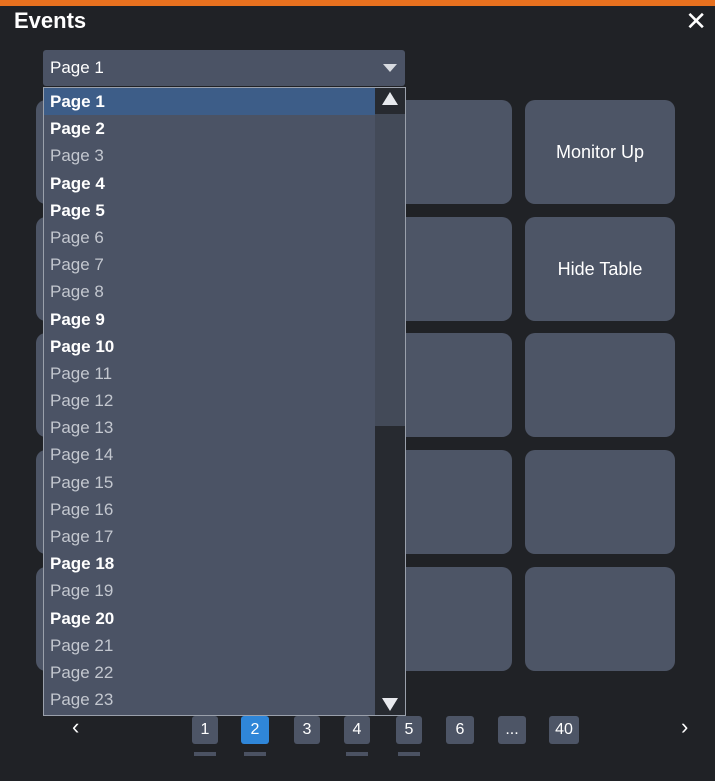 This screenshot has height=781, width=715. I want to click on close-icon: ✕, so click(696, 21).